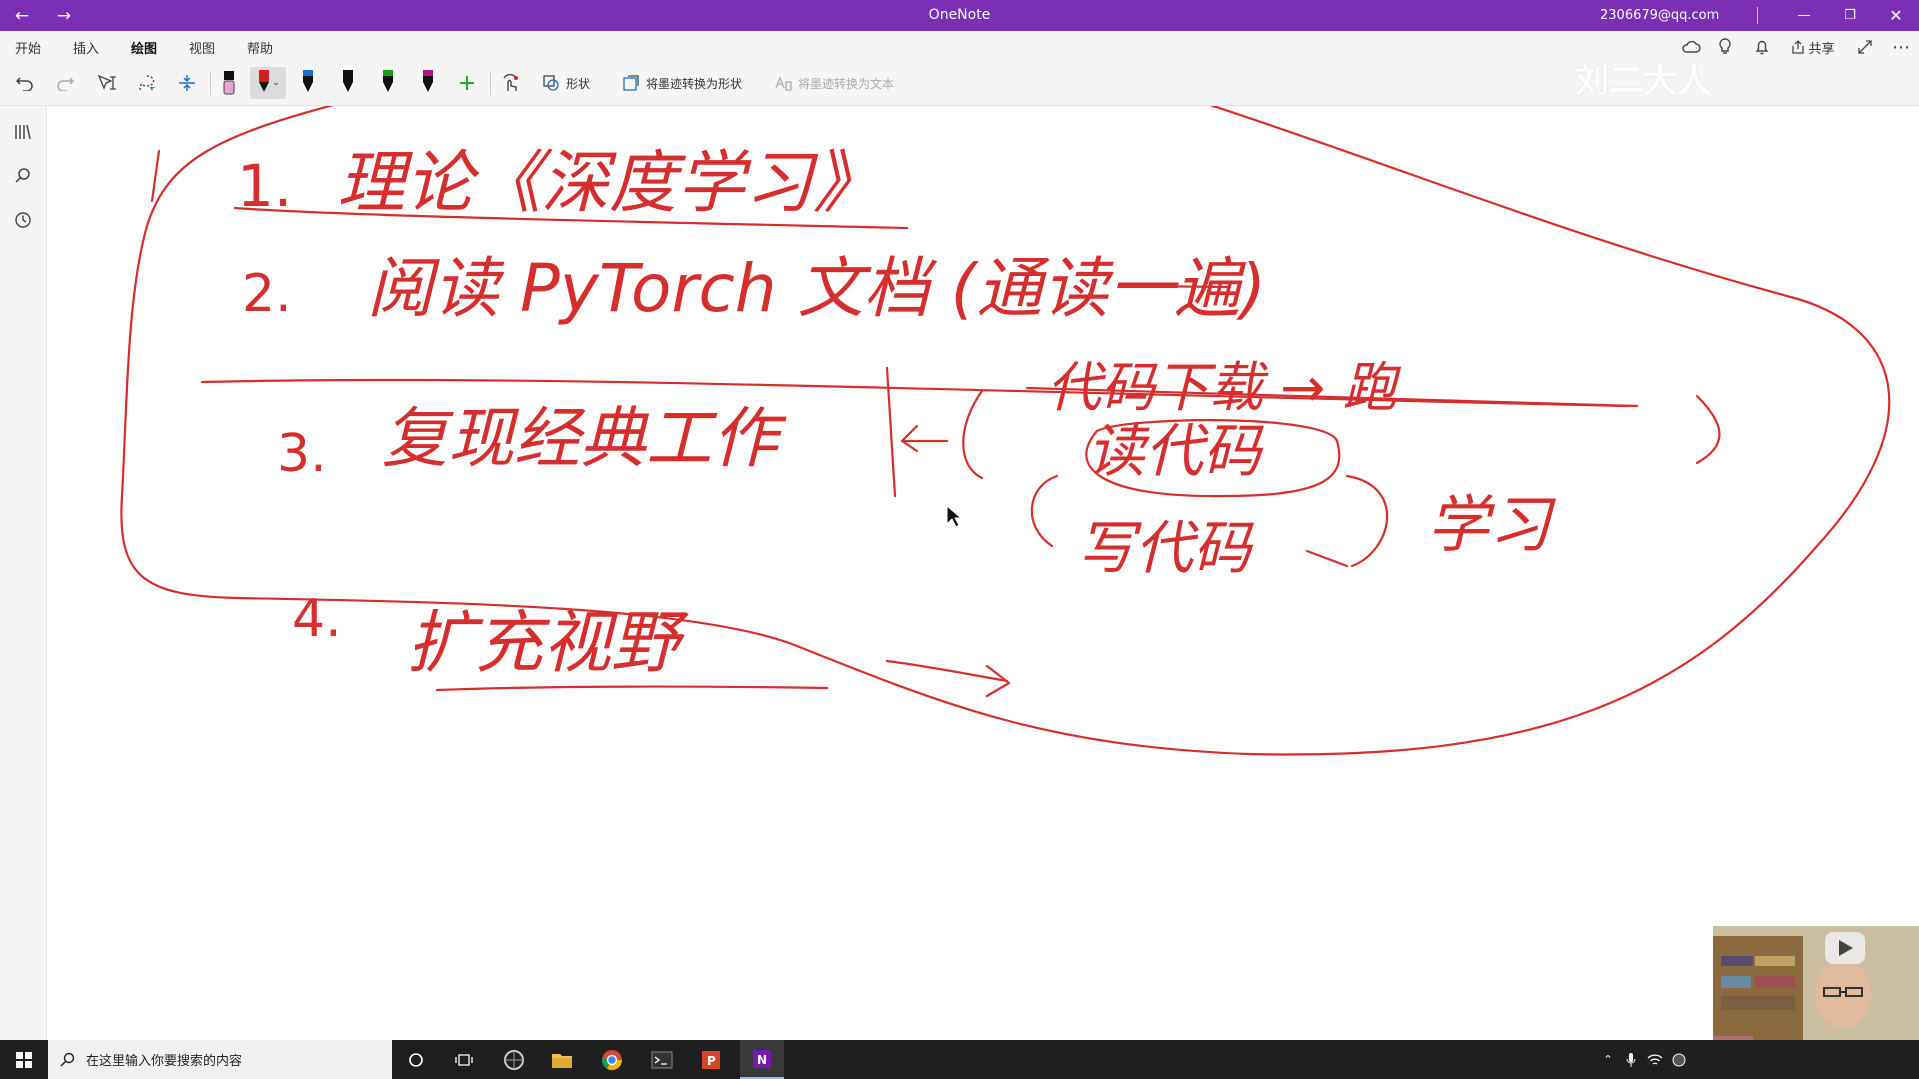 This screenshot has height=1079, width=1919. What do you see at coordinates (1044, 511) in the screenshot?
I see `ink-left-brace` at bounding box center [1044, 511].